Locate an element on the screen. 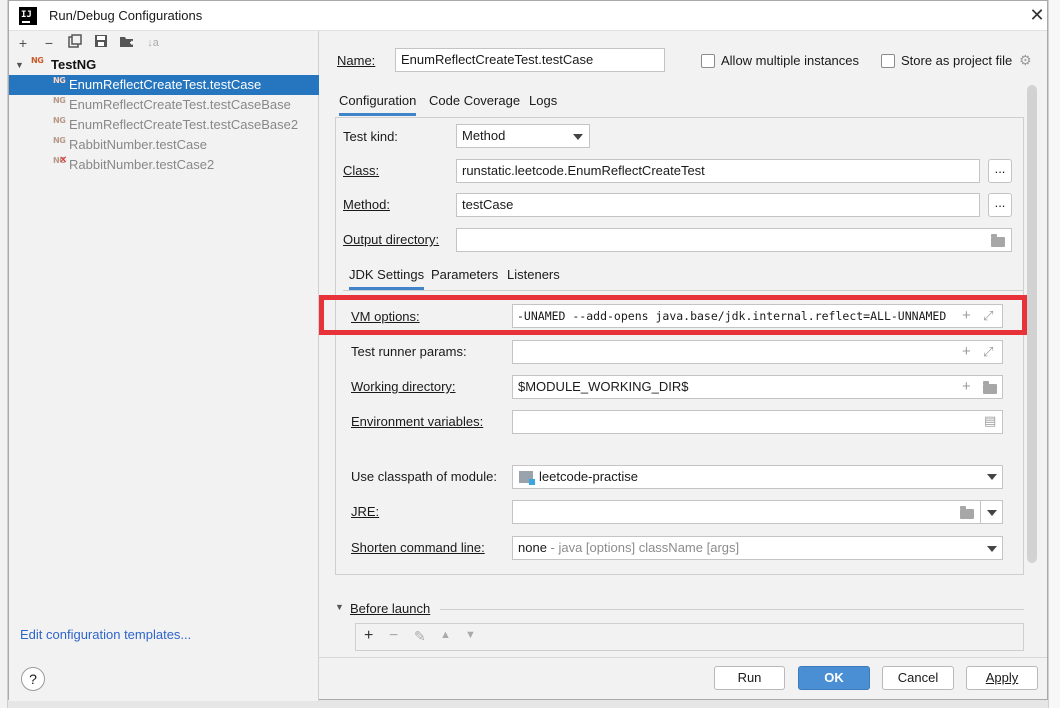 This screenshot has width=1060, height=708. apply-button: Apply is located at coordinates (1002, 678).